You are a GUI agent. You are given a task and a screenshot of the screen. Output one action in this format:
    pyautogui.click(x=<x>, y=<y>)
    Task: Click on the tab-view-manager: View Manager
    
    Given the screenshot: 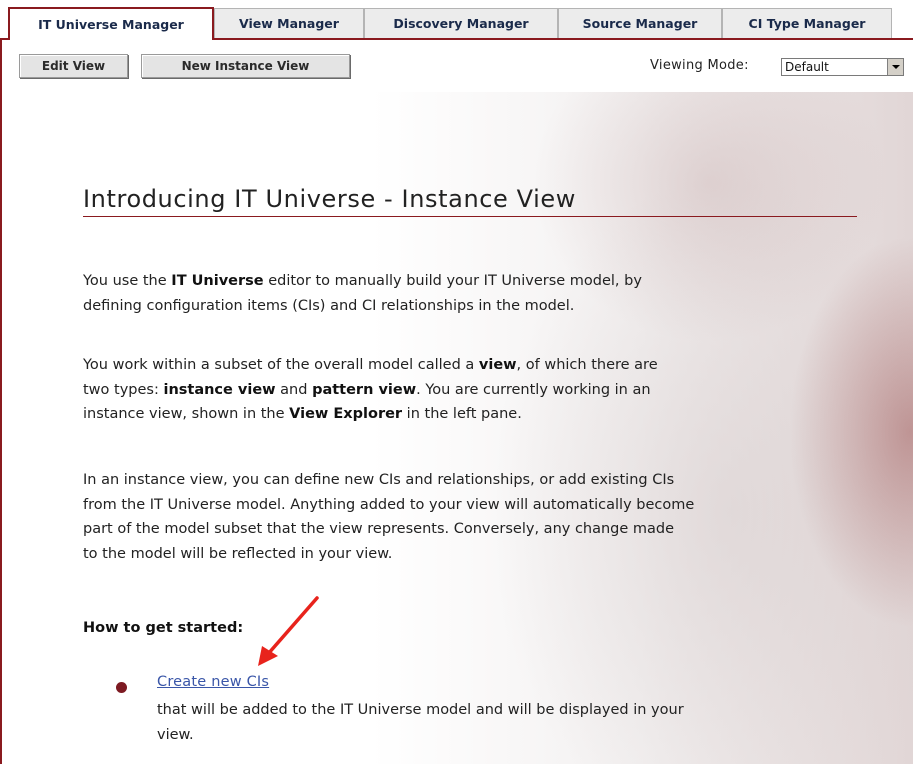 What is the action you would take?
    pyautogui.click(x=289, y=23)
    